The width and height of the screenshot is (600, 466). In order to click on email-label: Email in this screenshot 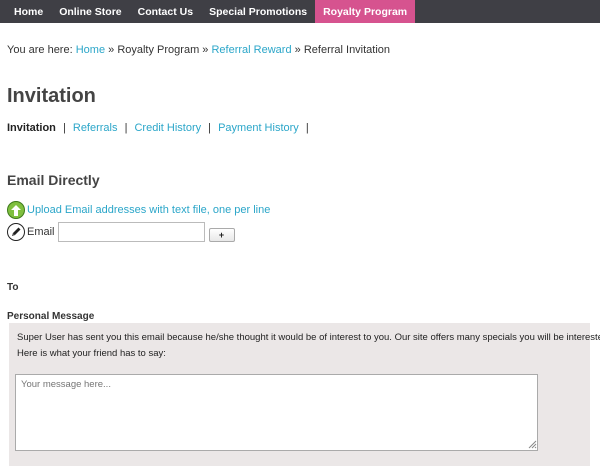, I will do `click(41, 232)`.